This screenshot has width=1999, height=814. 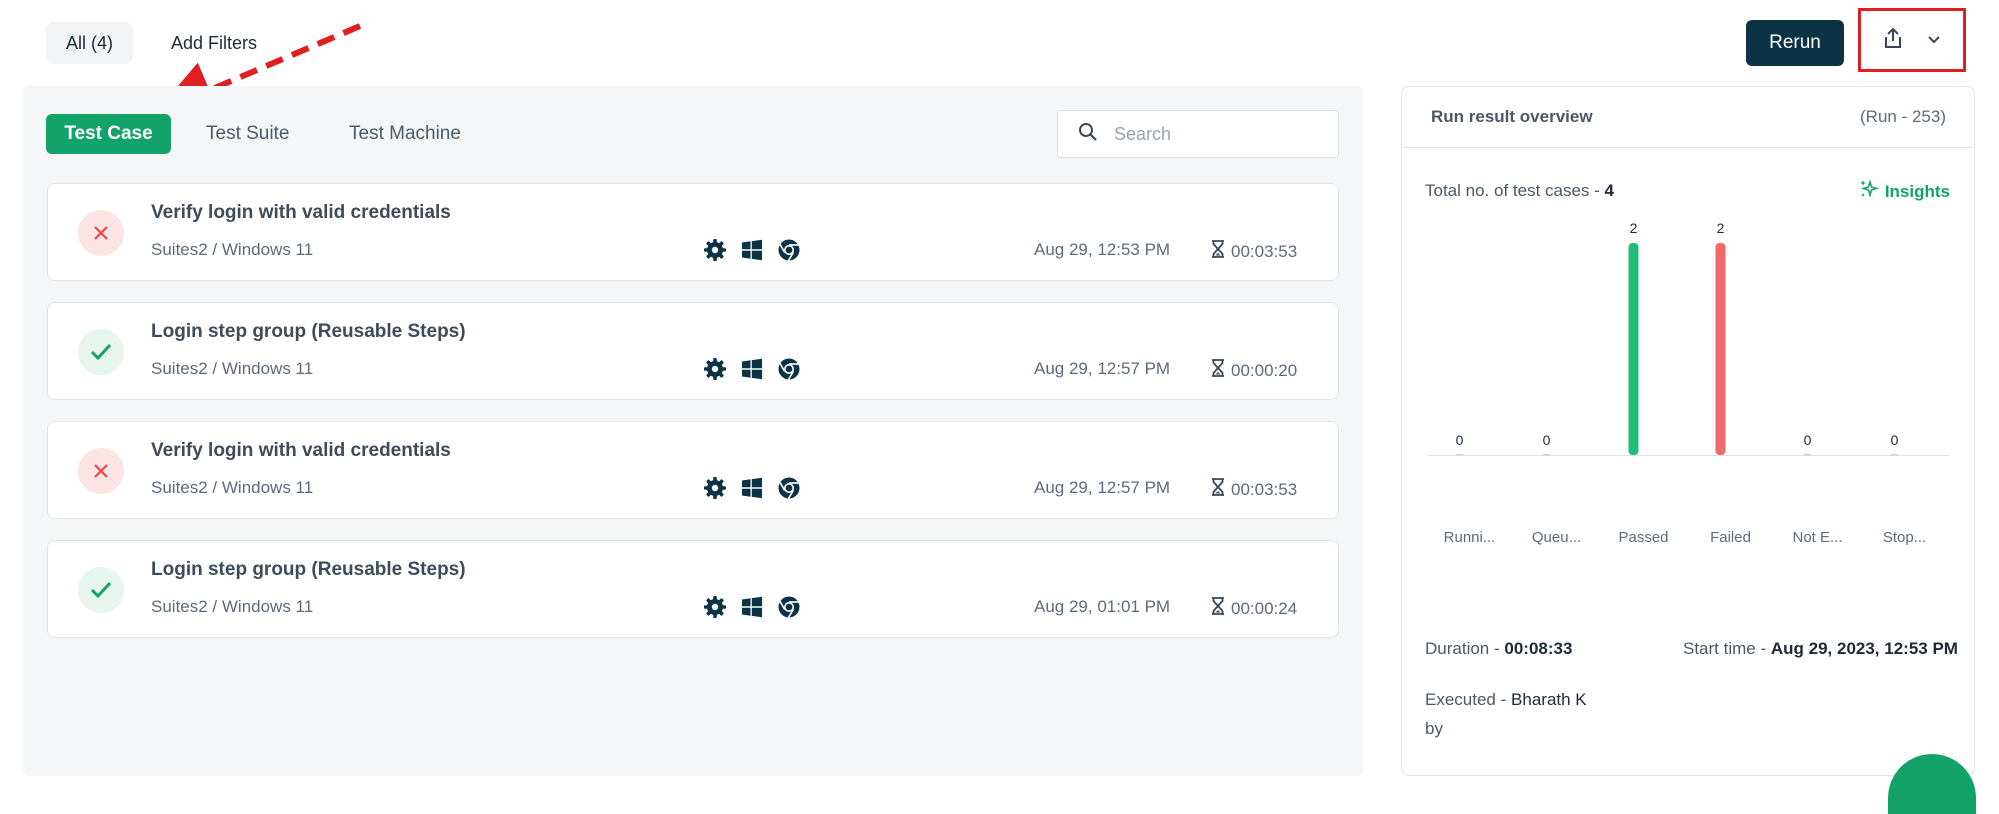 What do you see at coordinates (1538, 648) in the screenshot?
I see `duration-value: 00:08:33` at bounding box center [1538, 648].